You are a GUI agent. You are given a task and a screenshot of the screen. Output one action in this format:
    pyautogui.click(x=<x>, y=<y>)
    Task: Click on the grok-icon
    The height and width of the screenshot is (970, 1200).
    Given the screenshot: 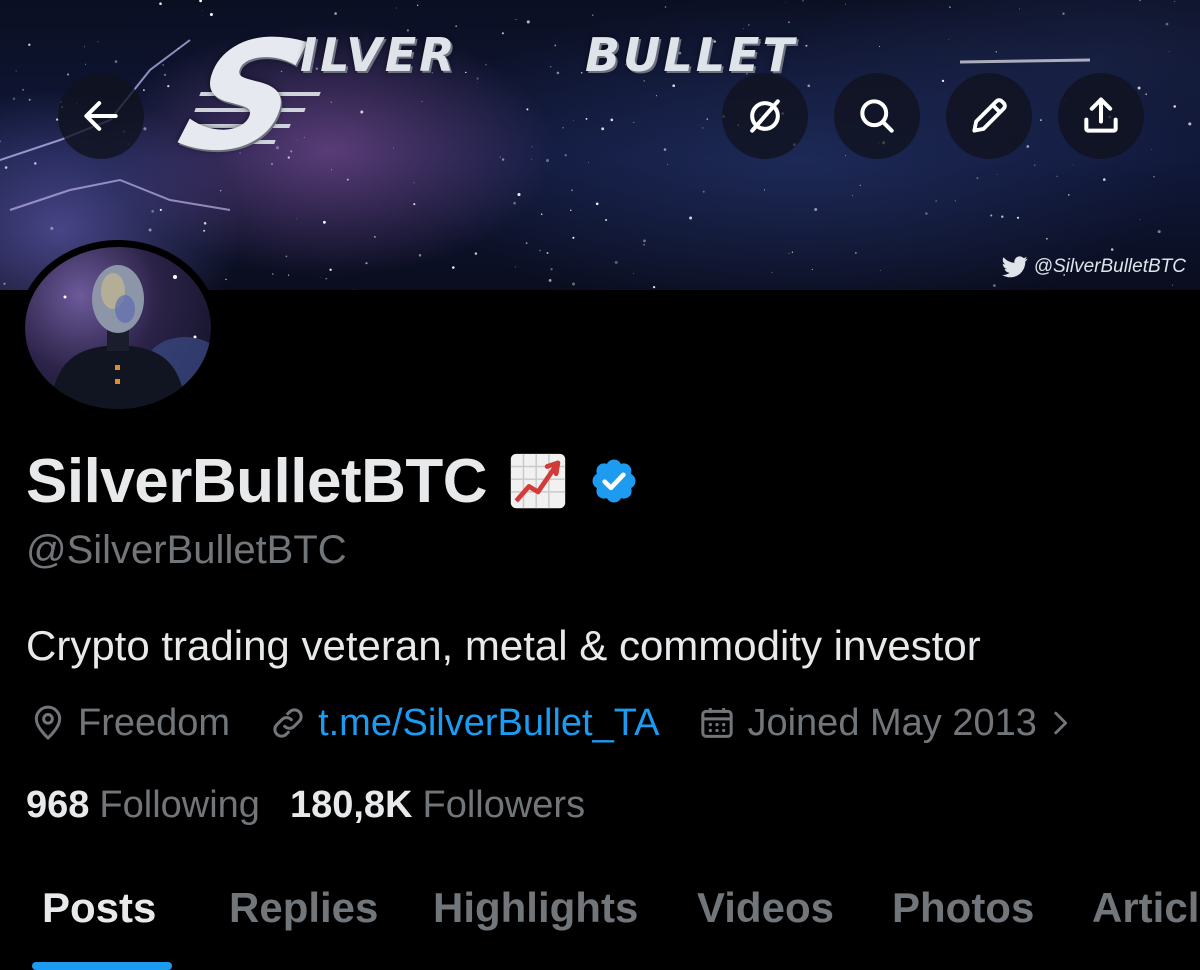 What is the action you would take?
    pyautogui.click(x=765, y=116)
    